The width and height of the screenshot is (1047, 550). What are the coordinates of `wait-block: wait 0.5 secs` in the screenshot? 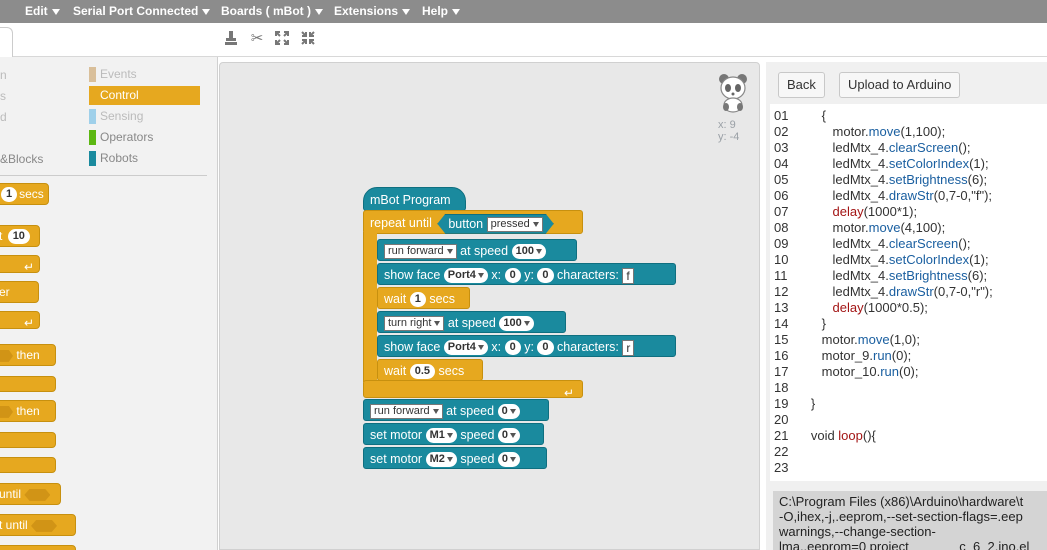 It's located at (430, 370).